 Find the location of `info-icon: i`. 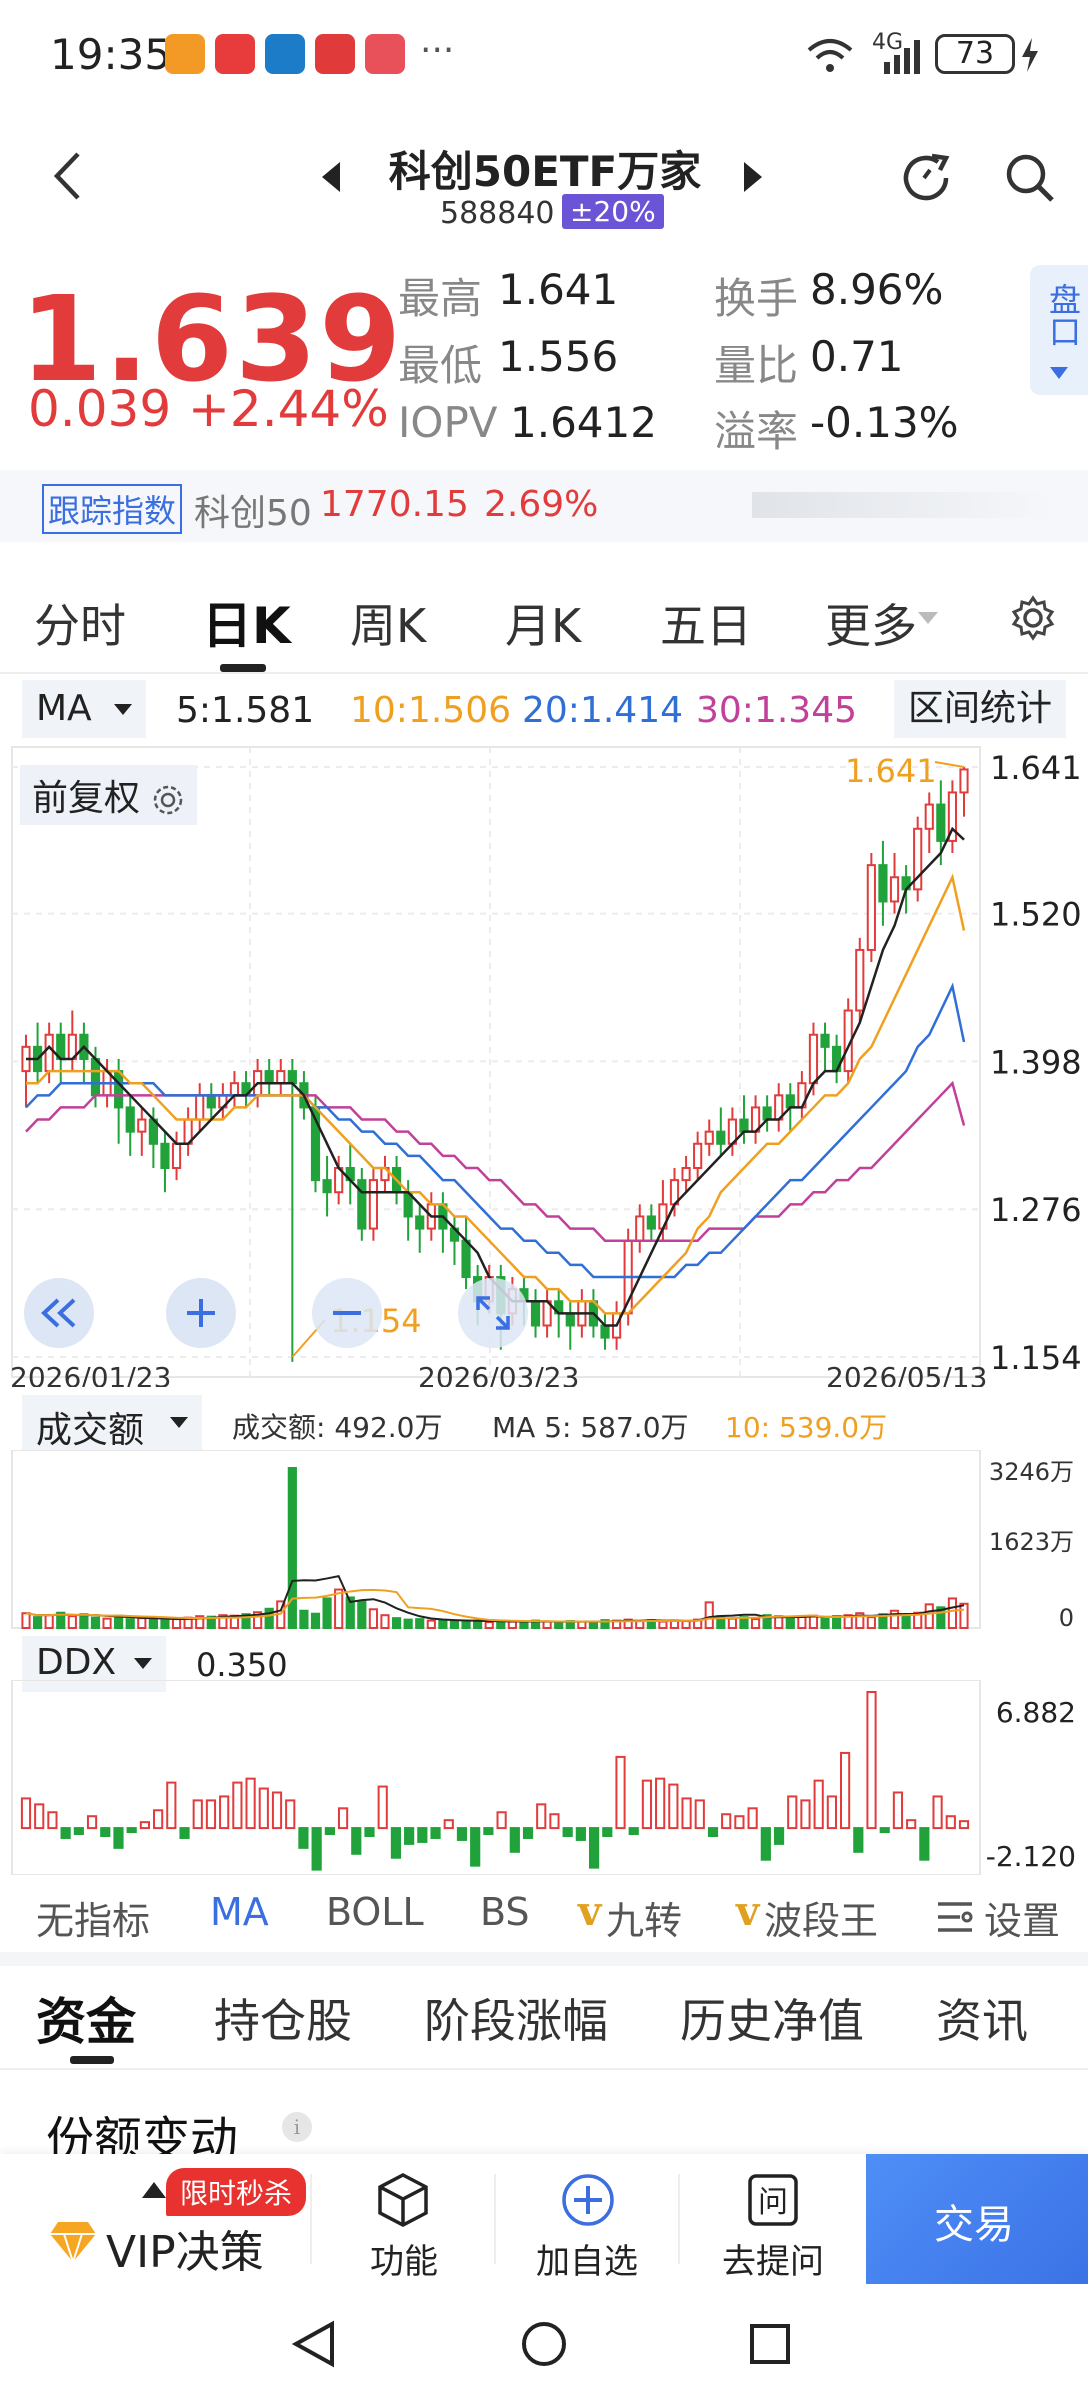

info-icon: i is located at coordinates (297, 2127).